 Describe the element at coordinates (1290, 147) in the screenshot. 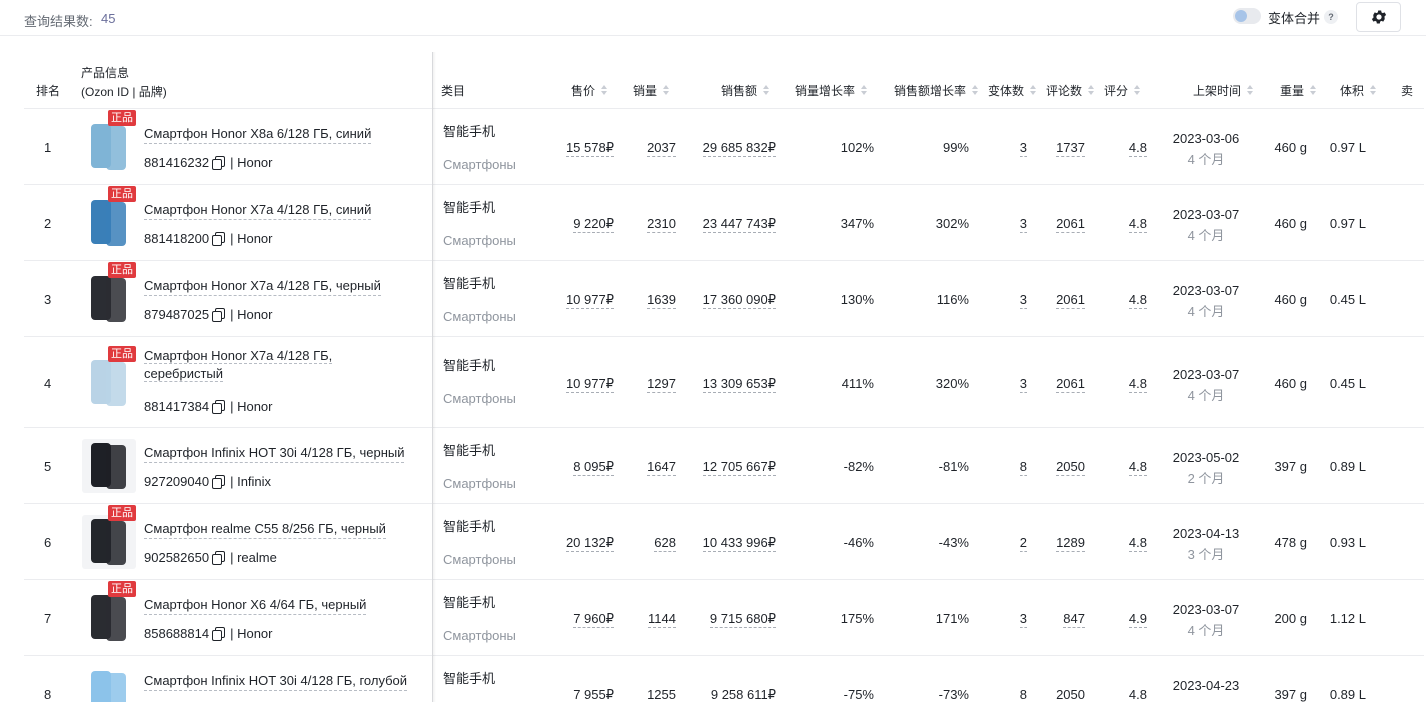

I see `weight-cell: 460 g` at that location.